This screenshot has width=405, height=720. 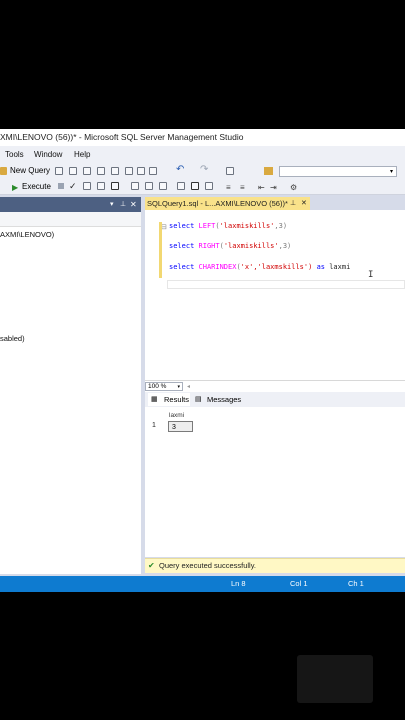 I want to click on results-to-grid-icon, so click(x=195, y=186).